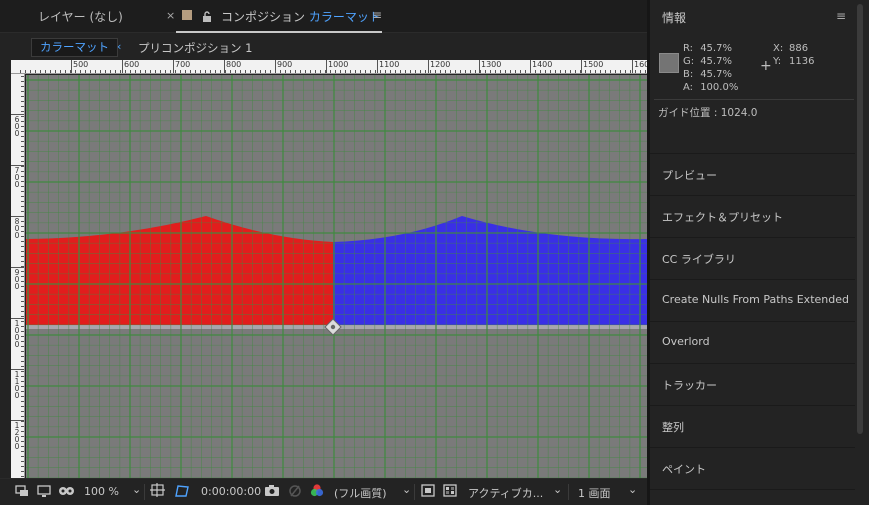  I want to click on grid-guides-icon, so click(158, 491).